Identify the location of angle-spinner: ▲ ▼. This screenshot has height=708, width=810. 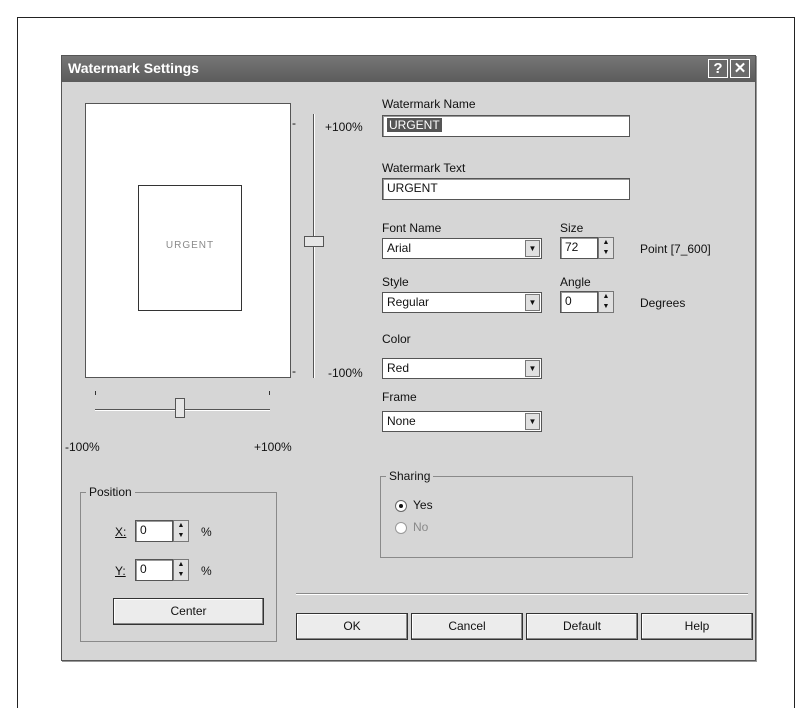
(606, 302).